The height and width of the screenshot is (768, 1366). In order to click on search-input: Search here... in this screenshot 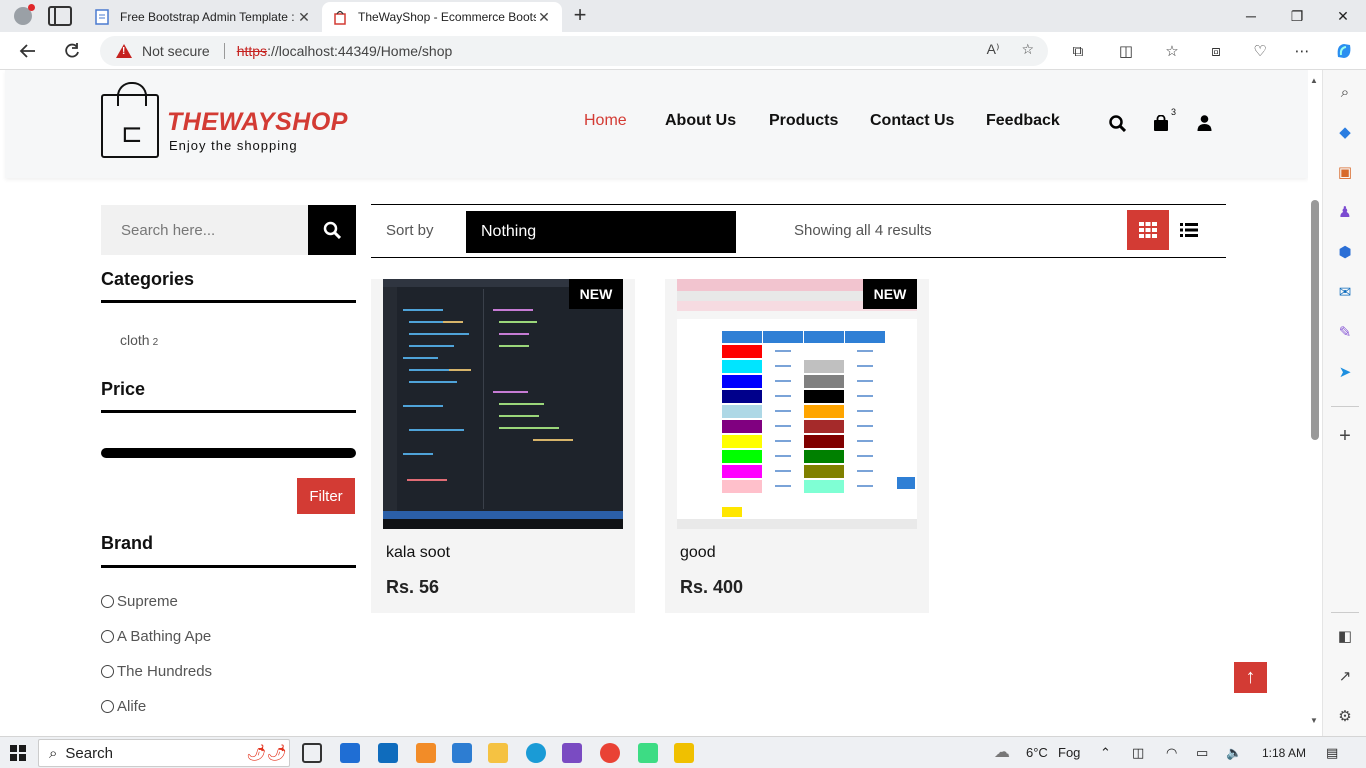, I will do `click(204, 230)`.